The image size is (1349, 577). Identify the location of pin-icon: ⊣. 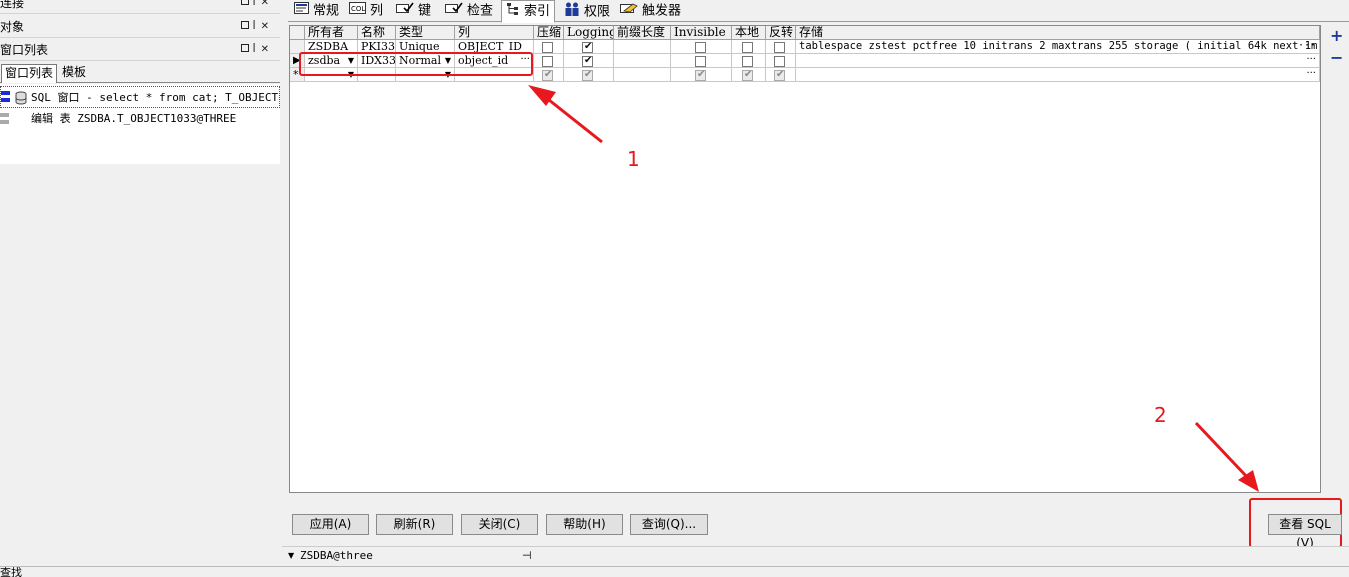
(527, 556).